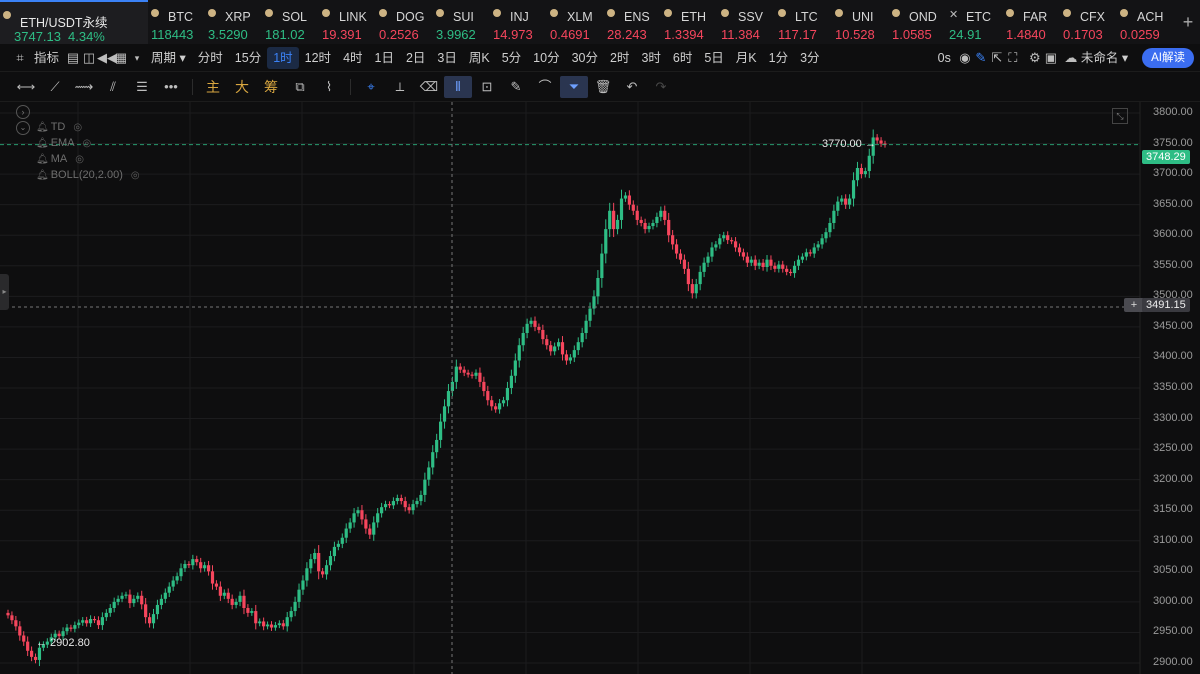 The image size is (1200, 674). What do you see at coordinates (746, 58) in the screenshot?
I see `interval-月K: 月K` at bounding box center [746, 58].